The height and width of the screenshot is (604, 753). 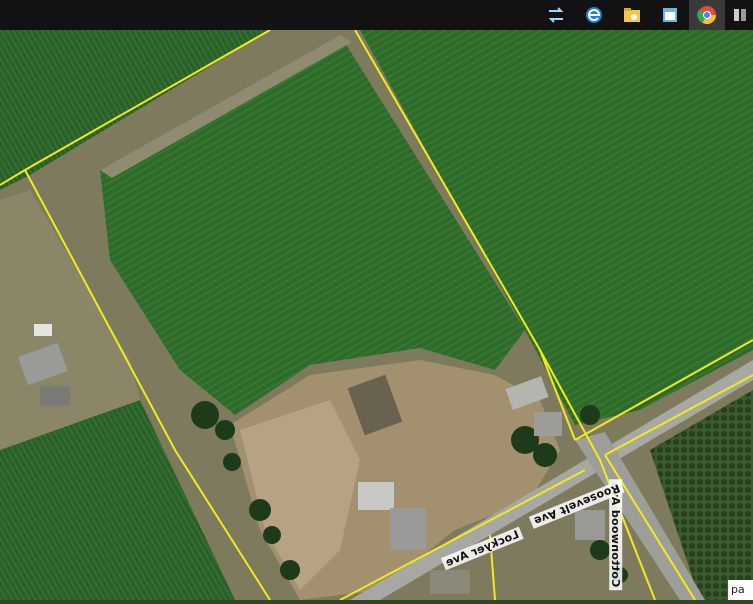 I want to click on app-icon, so click(x=740, y=15).